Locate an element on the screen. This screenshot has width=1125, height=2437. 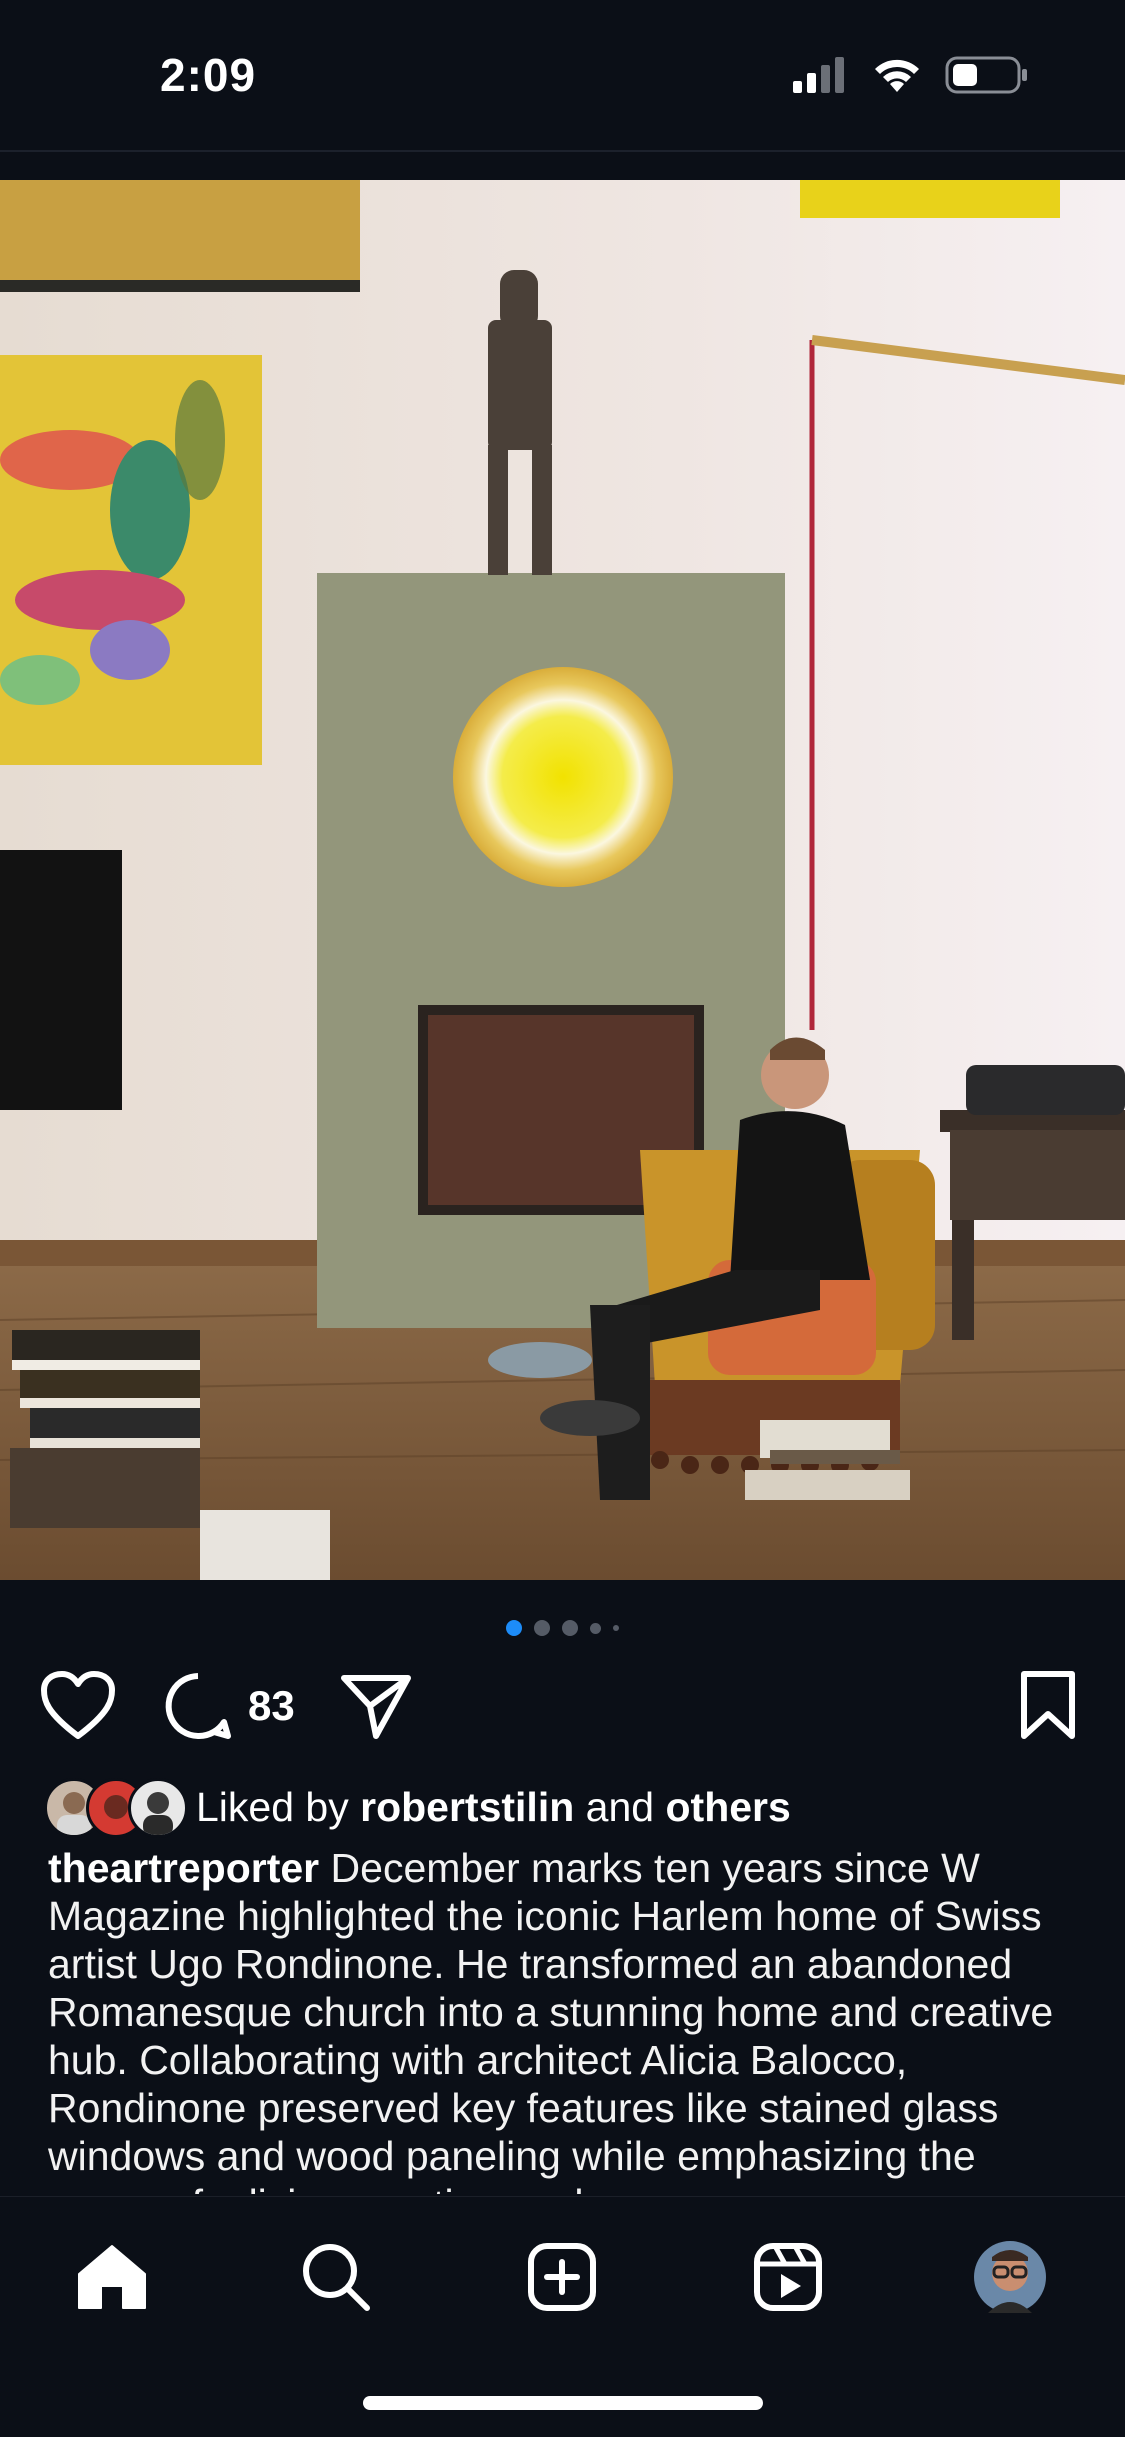
share-button is located at coordinates (376, 1706).